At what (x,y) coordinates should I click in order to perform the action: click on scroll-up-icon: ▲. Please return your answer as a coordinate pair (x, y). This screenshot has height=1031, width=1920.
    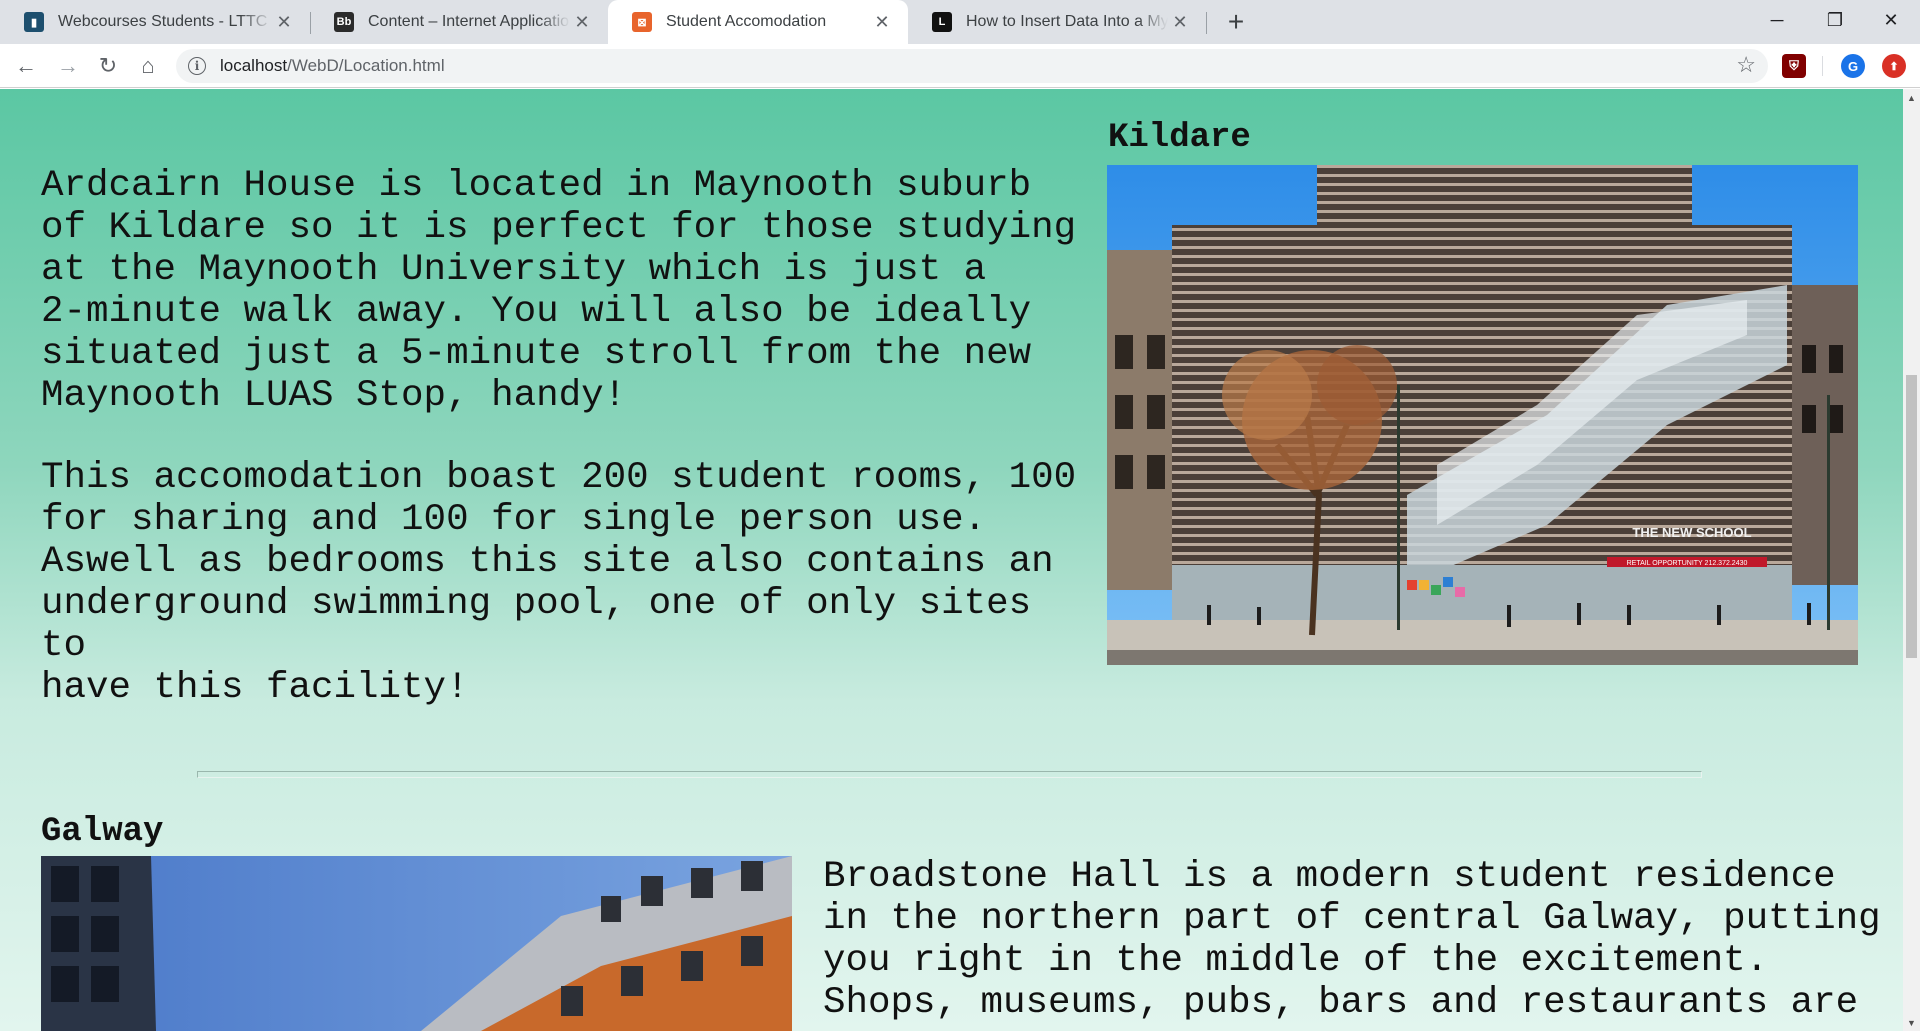
    Looking at the image, I should click on (1911, 97).